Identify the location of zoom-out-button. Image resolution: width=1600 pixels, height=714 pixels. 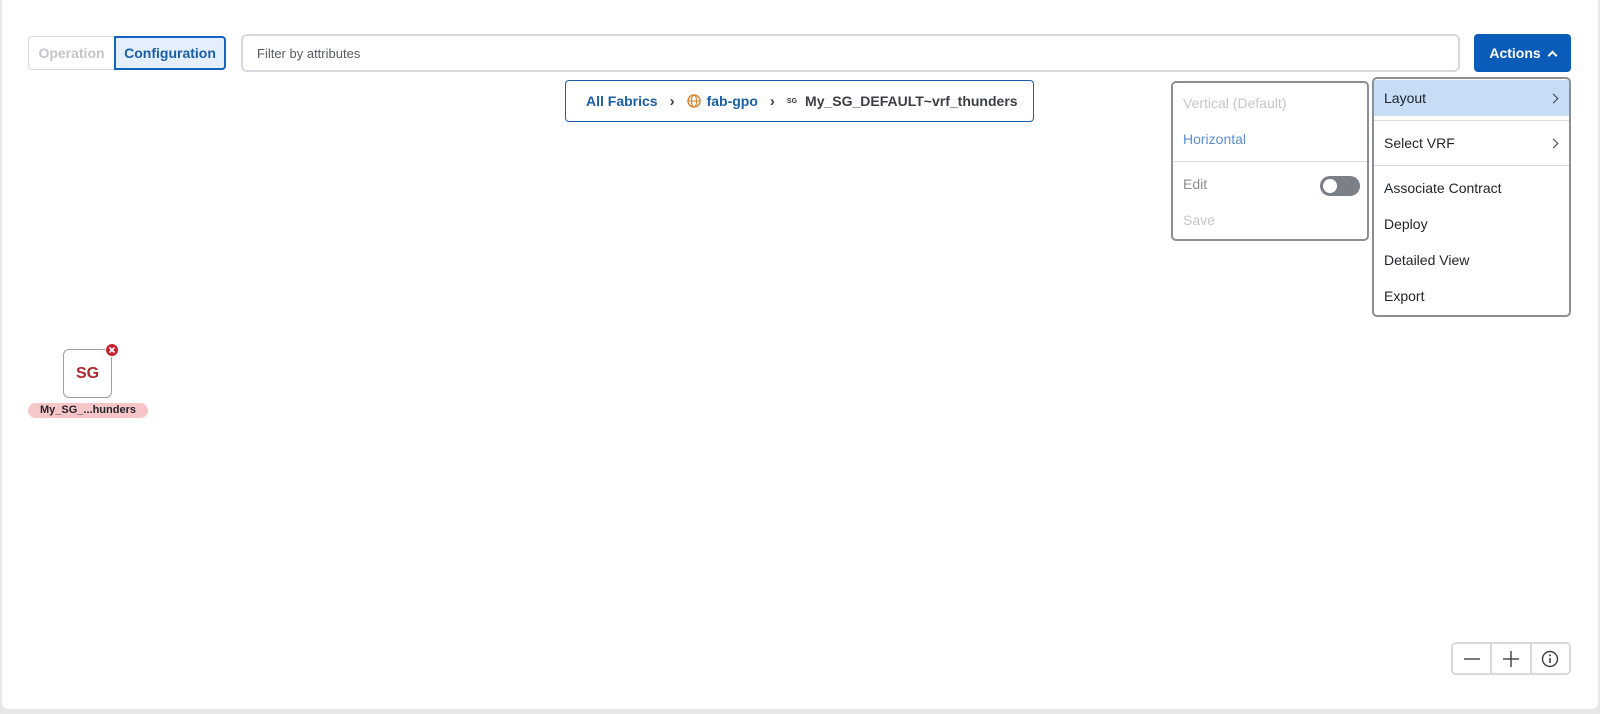
(1473, 658).